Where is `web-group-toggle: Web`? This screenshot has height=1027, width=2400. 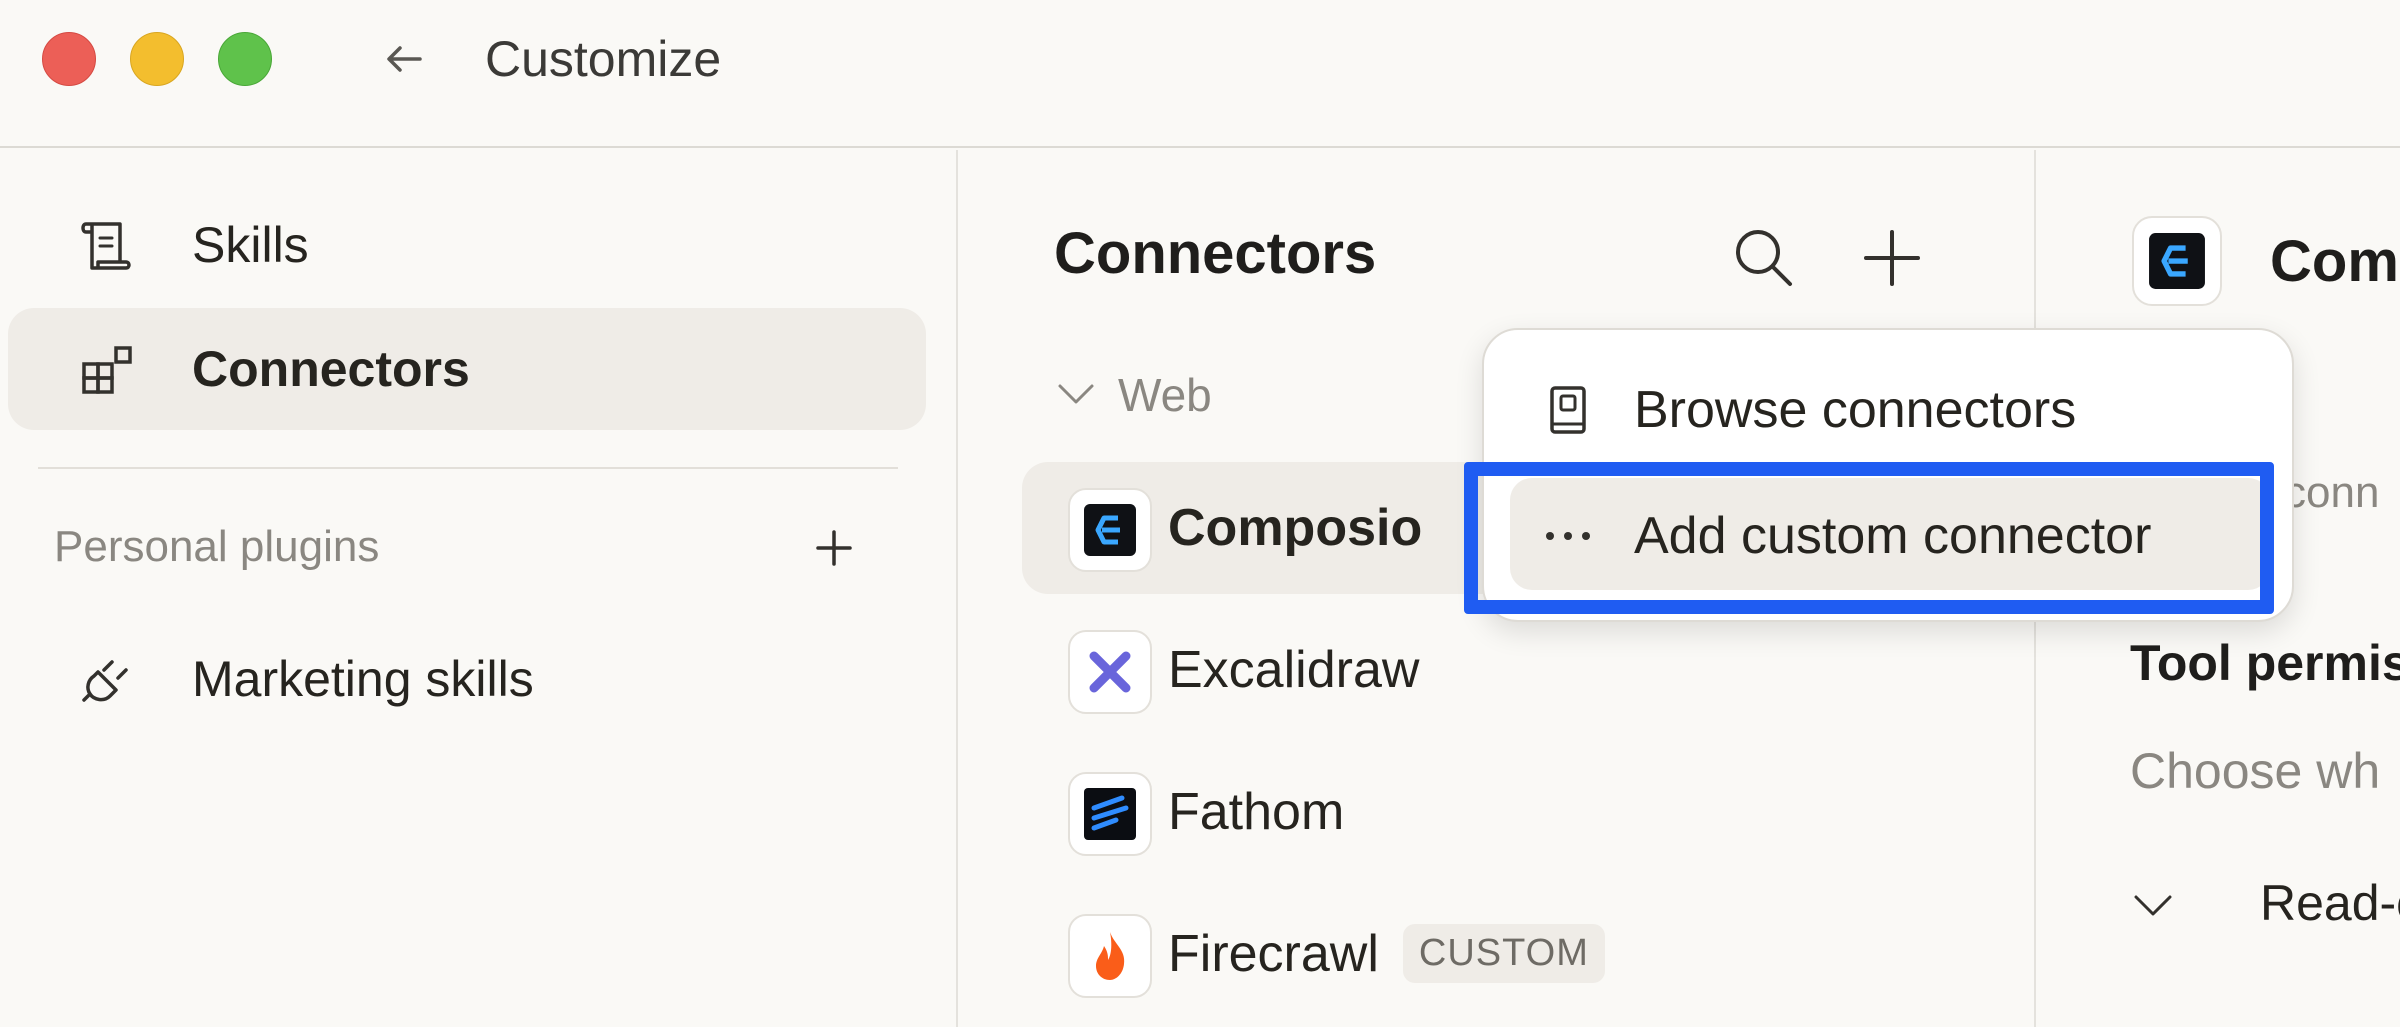 web-group-toggle: Web is located at coordinates (1214, 394).